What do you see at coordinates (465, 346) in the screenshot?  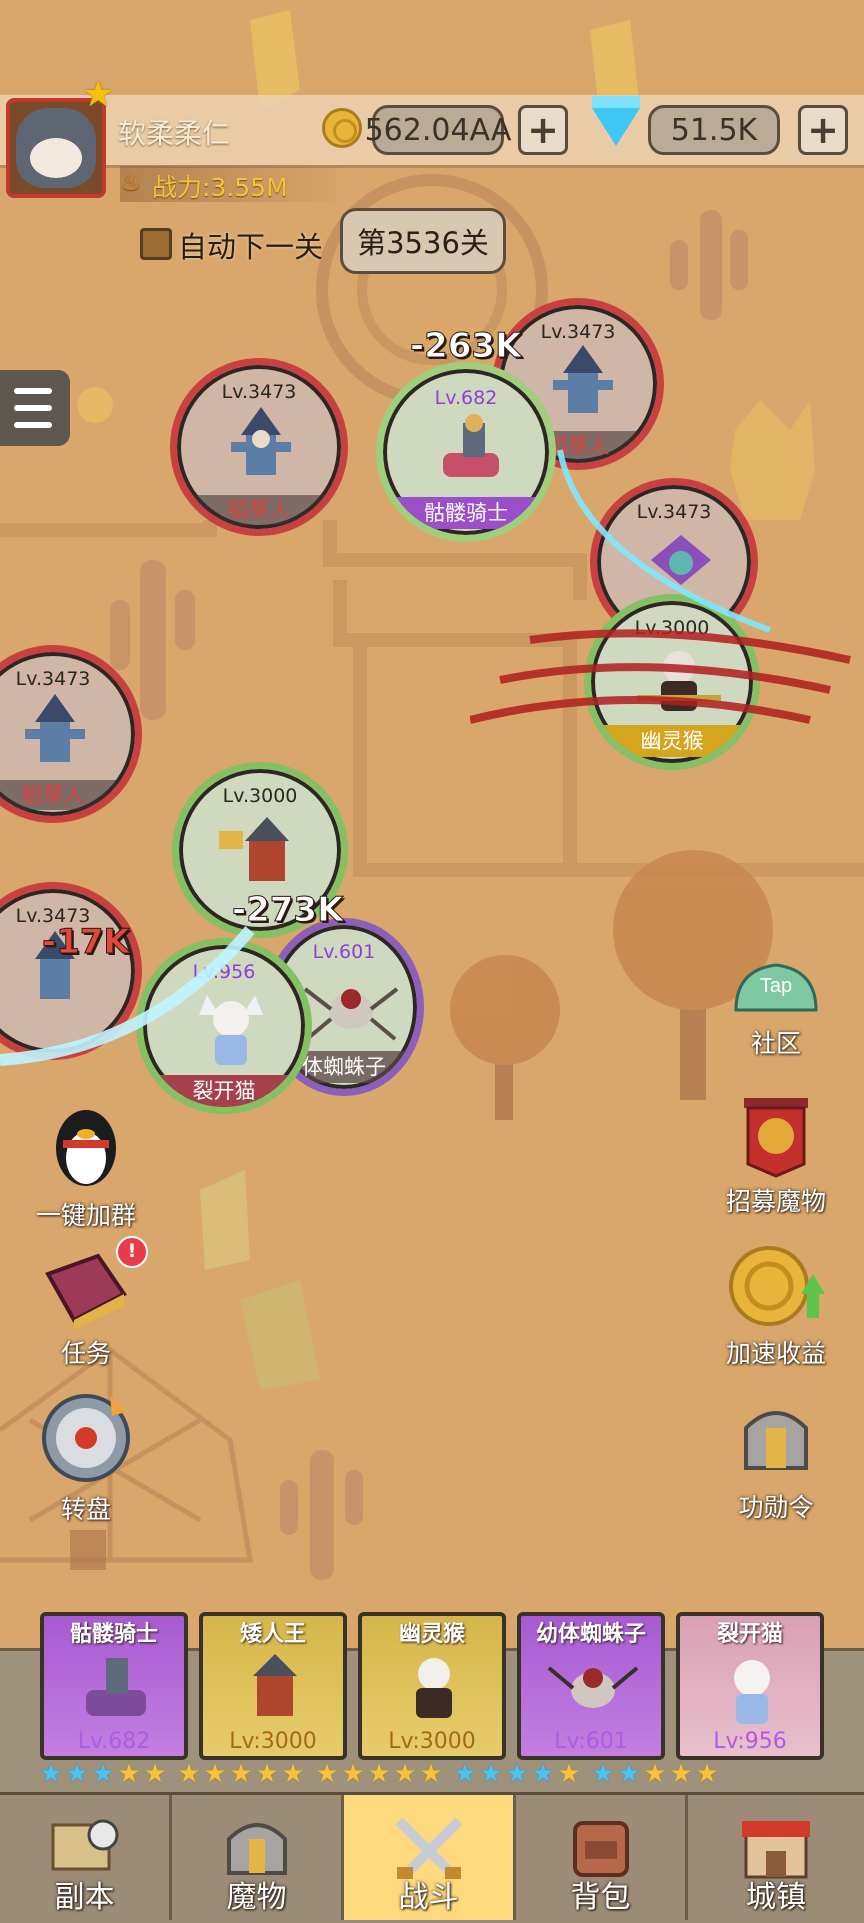 I see `damage-number: -263K` at bounding box center [465, 346].